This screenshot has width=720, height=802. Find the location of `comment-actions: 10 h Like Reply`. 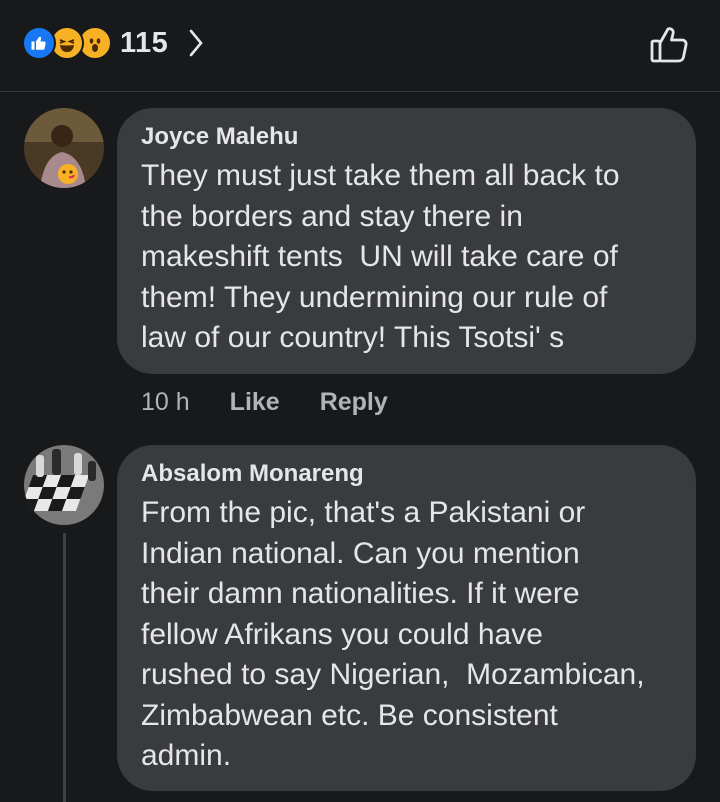

comment-actions: 10 h Like Reply is located at coordinates (284, 402).